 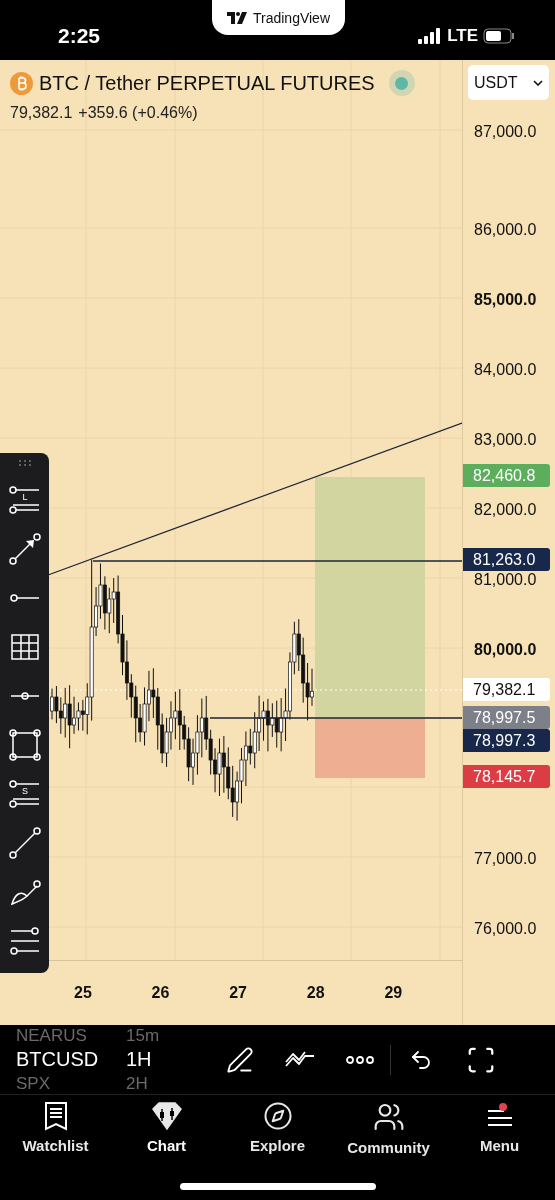 What do you see at coordinates (166, 1133) in the screenshot?
I see `nav-tab: Chart` at bounding box center [166, 1133].